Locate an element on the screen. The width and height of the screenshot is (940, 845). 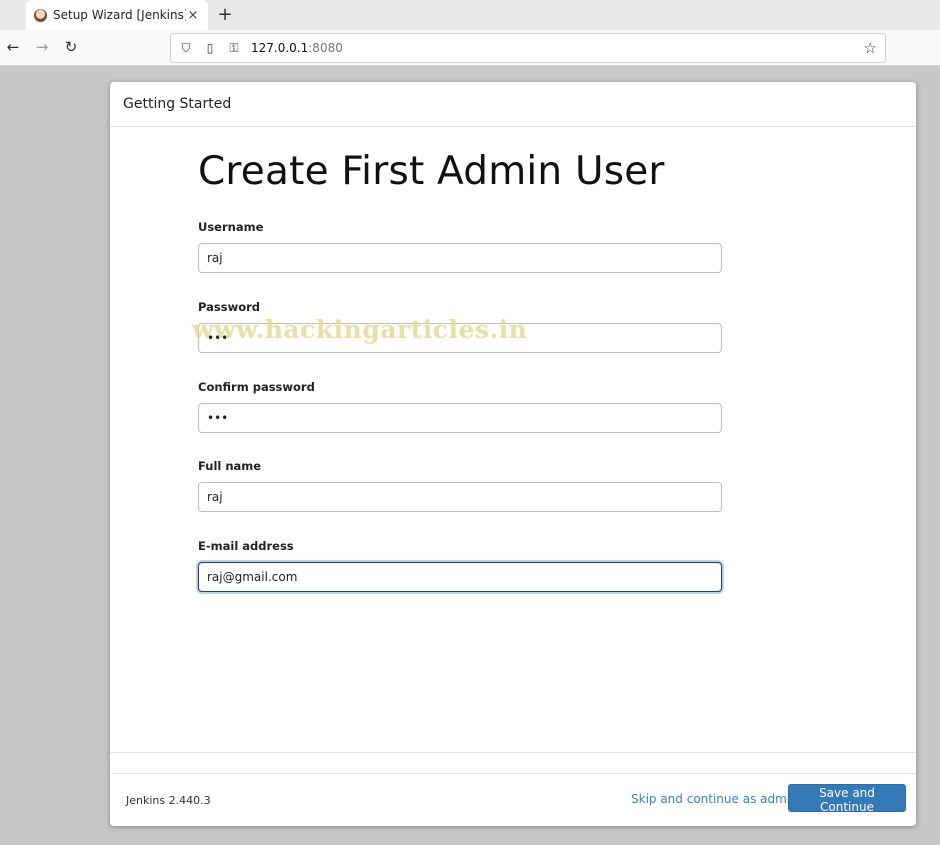
skip-continue-as-admin-link: Skip and continue as admin is located at coordinates (714, 799).